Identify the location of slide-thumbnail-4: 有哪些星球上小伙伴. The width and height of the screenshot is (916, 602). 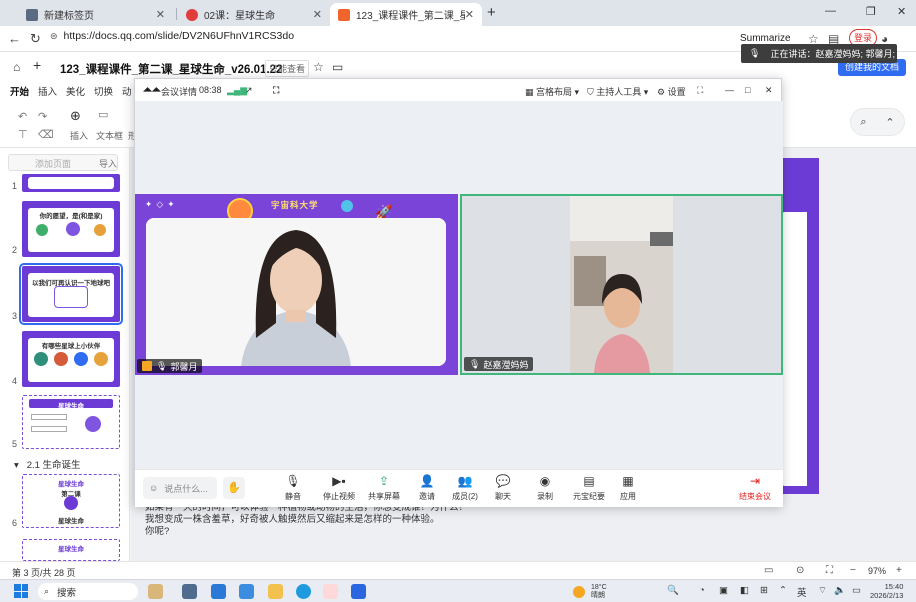
(71, 359).